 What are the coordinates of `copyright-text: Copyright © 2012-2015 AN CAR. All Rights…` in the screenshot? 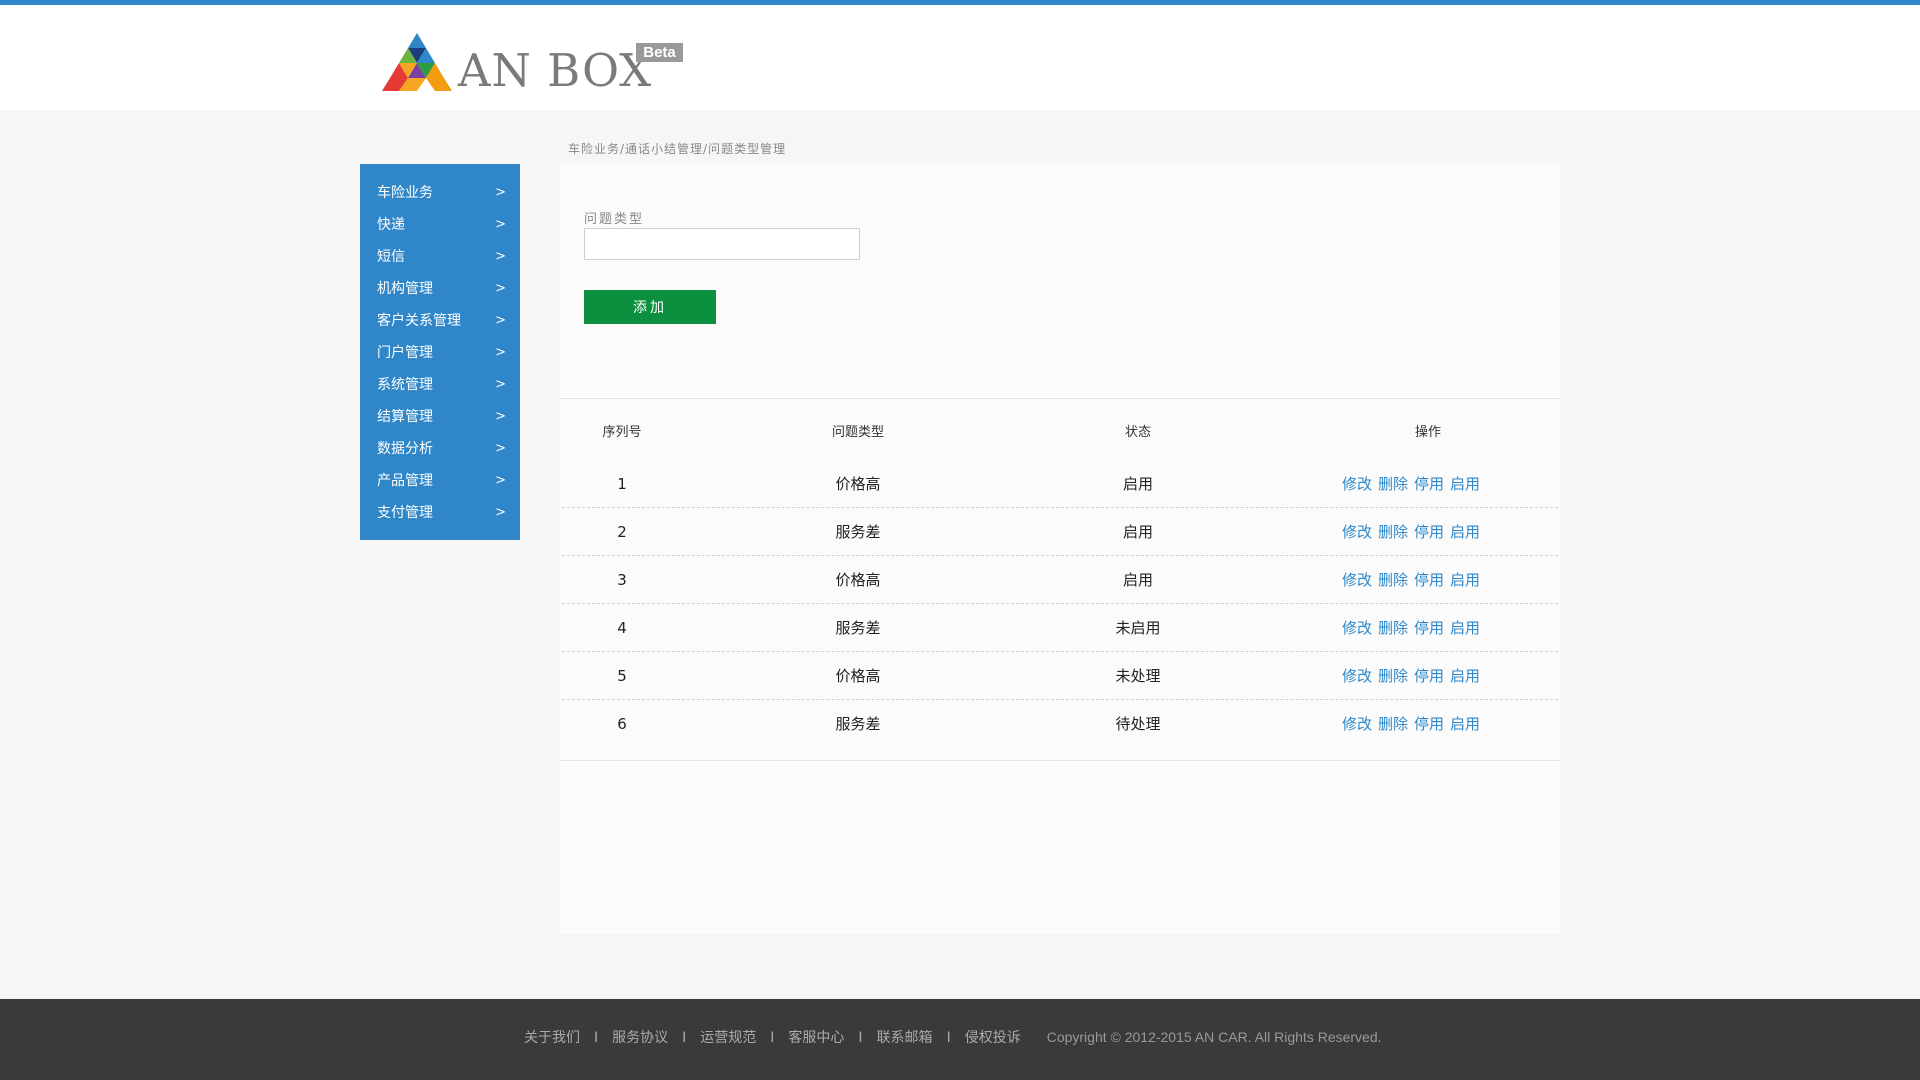 It's located at (1214, 1037).